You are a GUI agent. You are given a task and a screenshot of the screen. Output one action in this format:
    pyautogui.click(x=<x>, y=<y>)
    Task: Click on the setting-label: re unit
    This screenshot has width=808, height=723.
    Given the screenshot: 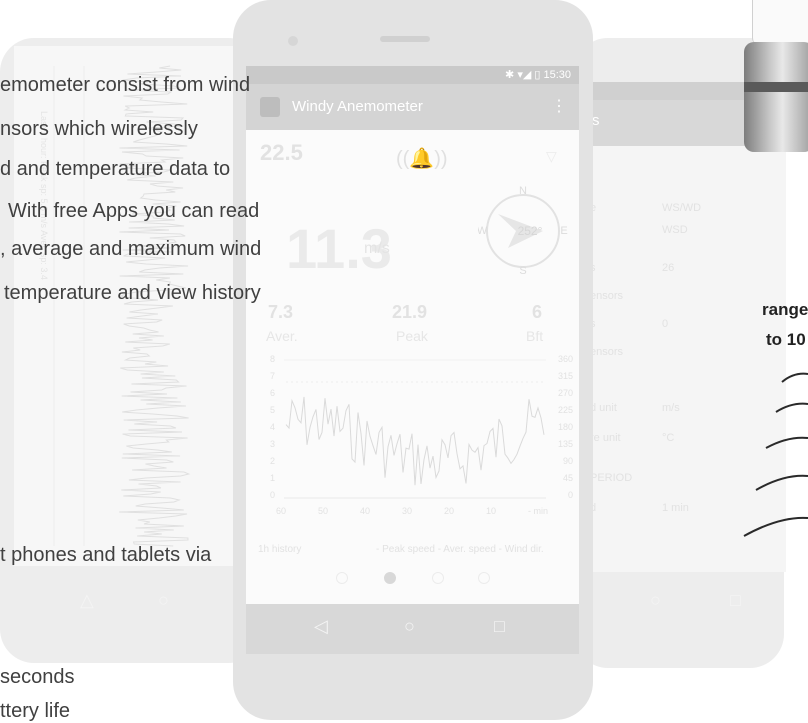 What is the action you would take?
    pyautogui.click(x=605, y=438)
    